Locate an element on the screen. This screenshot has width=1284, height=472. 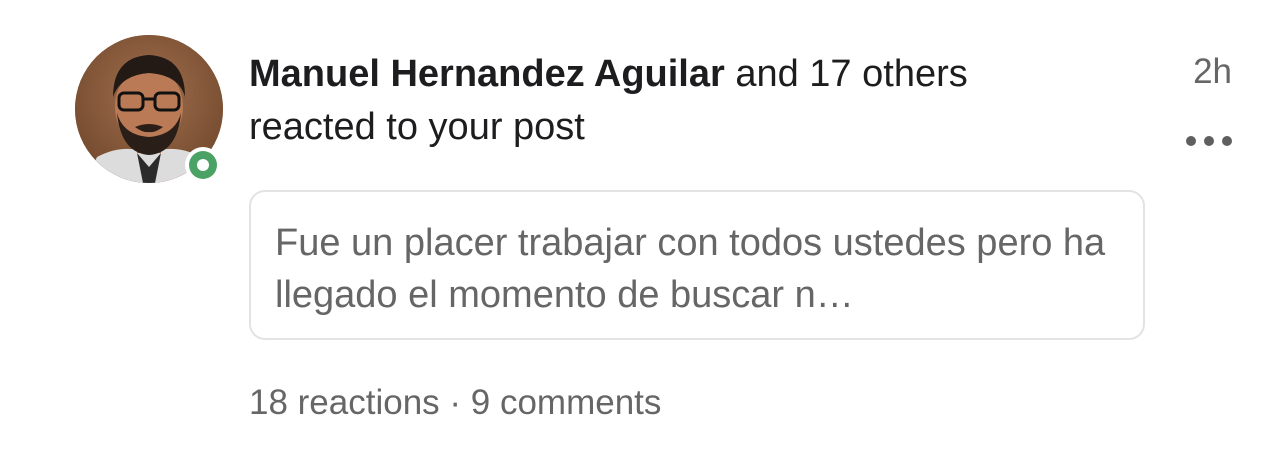
post-stats: 18 reactions · 9 comments is located at coordinates (455, 403).